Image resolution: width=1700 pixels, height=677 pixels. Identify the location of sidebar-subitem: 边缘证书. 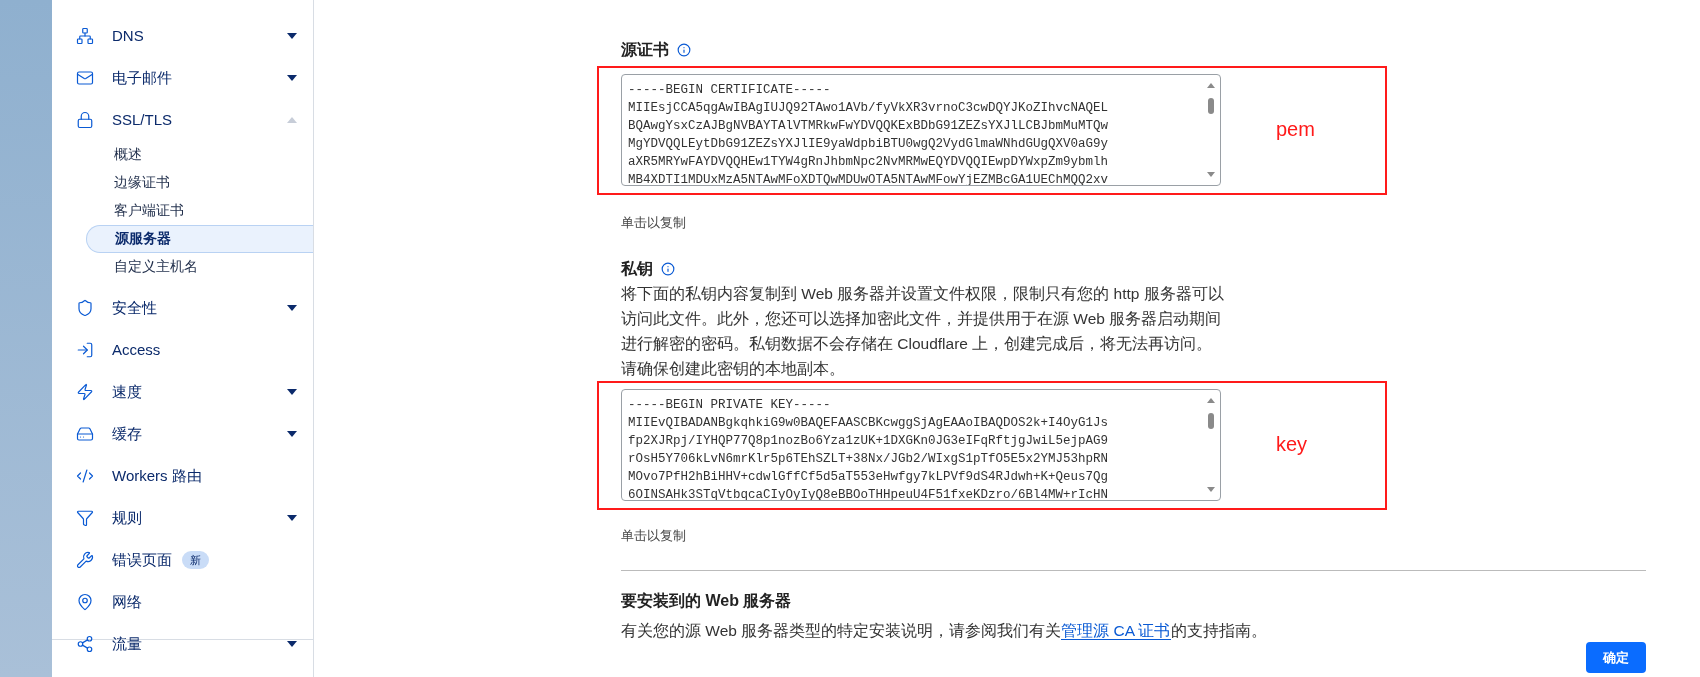
(199, 183).